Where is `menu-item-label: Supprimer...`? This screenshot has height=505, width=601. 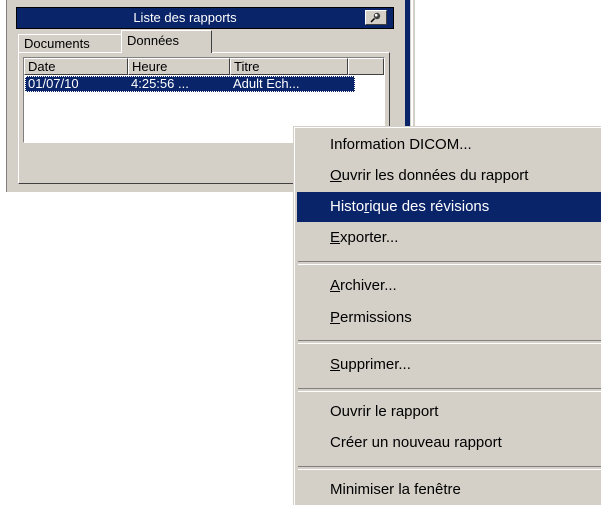
menu-item-label: Supprimer... is located at coordinates (370, 364).